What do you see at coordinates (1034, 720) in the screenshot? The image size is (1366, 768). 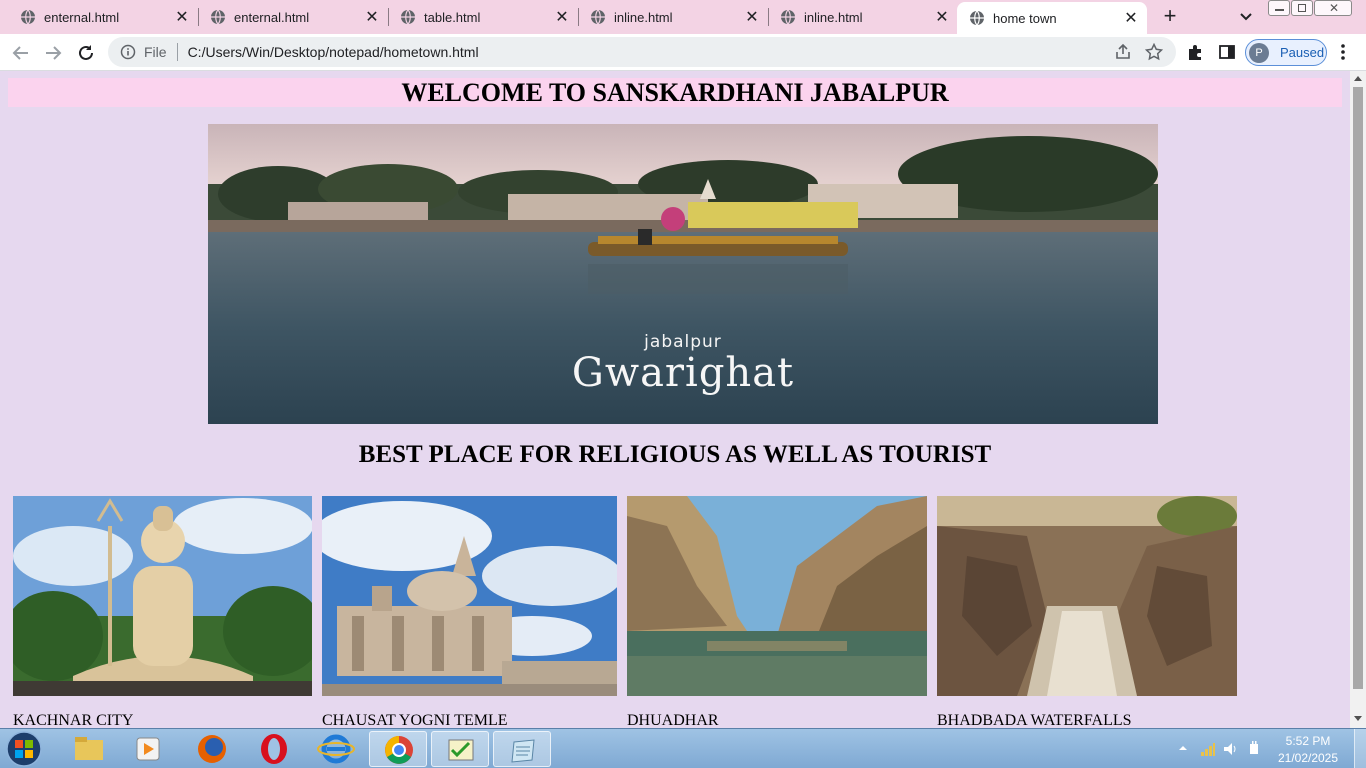 I see `gallery-caption: BHADBADA WATERFALLS` at bounding box center [1034, 720].